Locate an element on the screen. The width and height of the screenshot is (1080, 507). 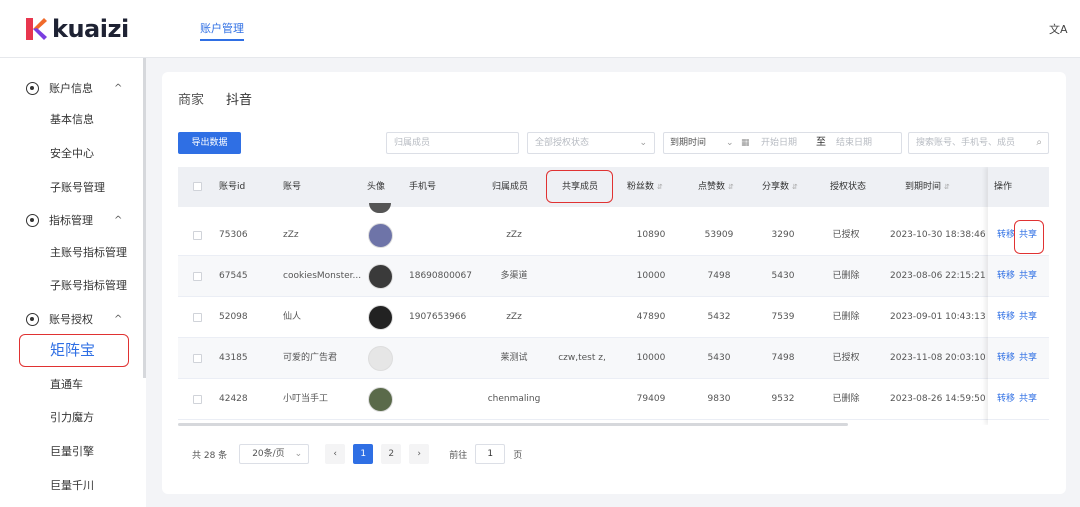
tab-douyin: 抖音 is located at coordinates (239, 98).